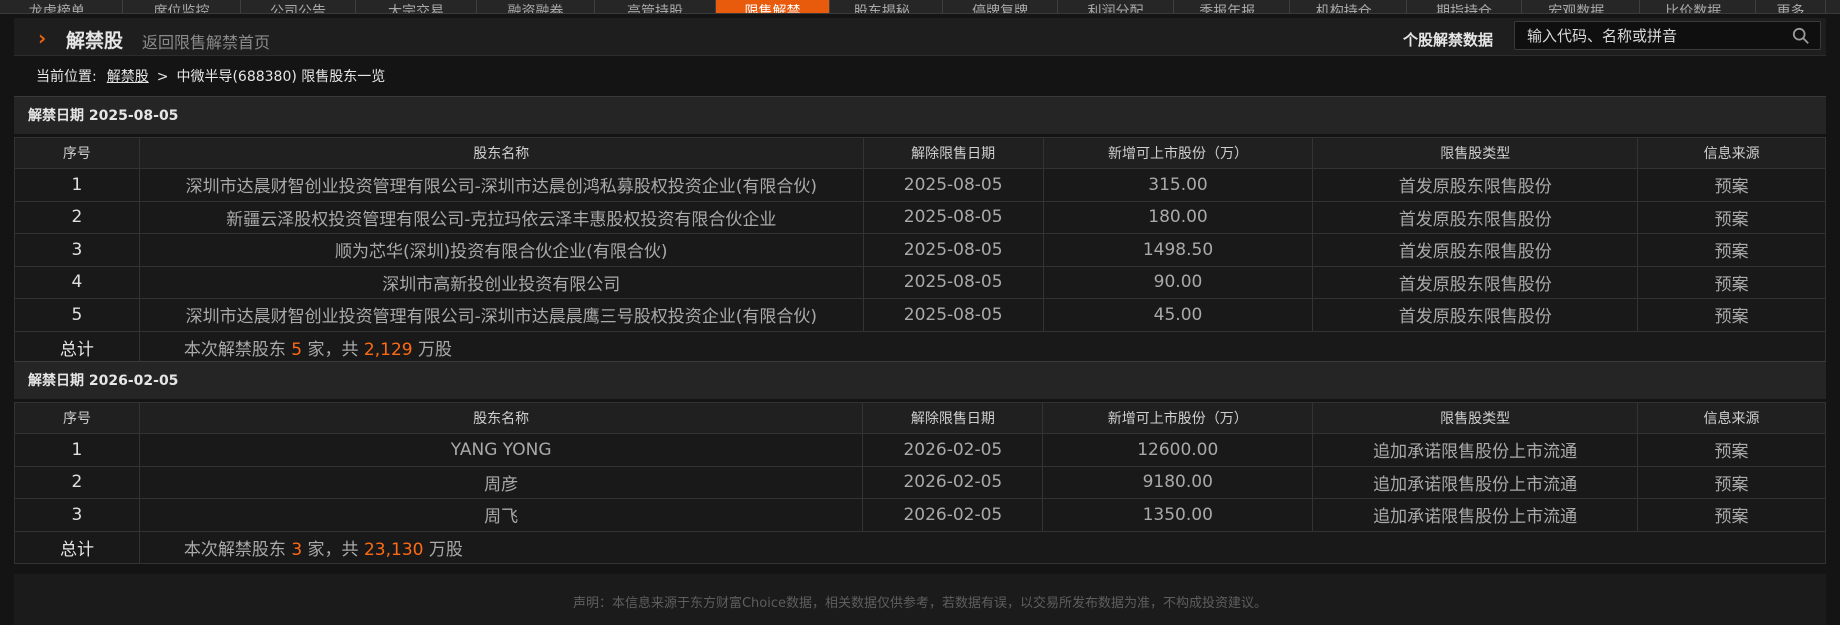 Image resolution: width=1840 pixels, height=625 pixels. What do you see at coordinates (1178, 418) in the screenshot?
I see `column-header: 新增可上市股份（万）` at bounding box center [1178, 418].